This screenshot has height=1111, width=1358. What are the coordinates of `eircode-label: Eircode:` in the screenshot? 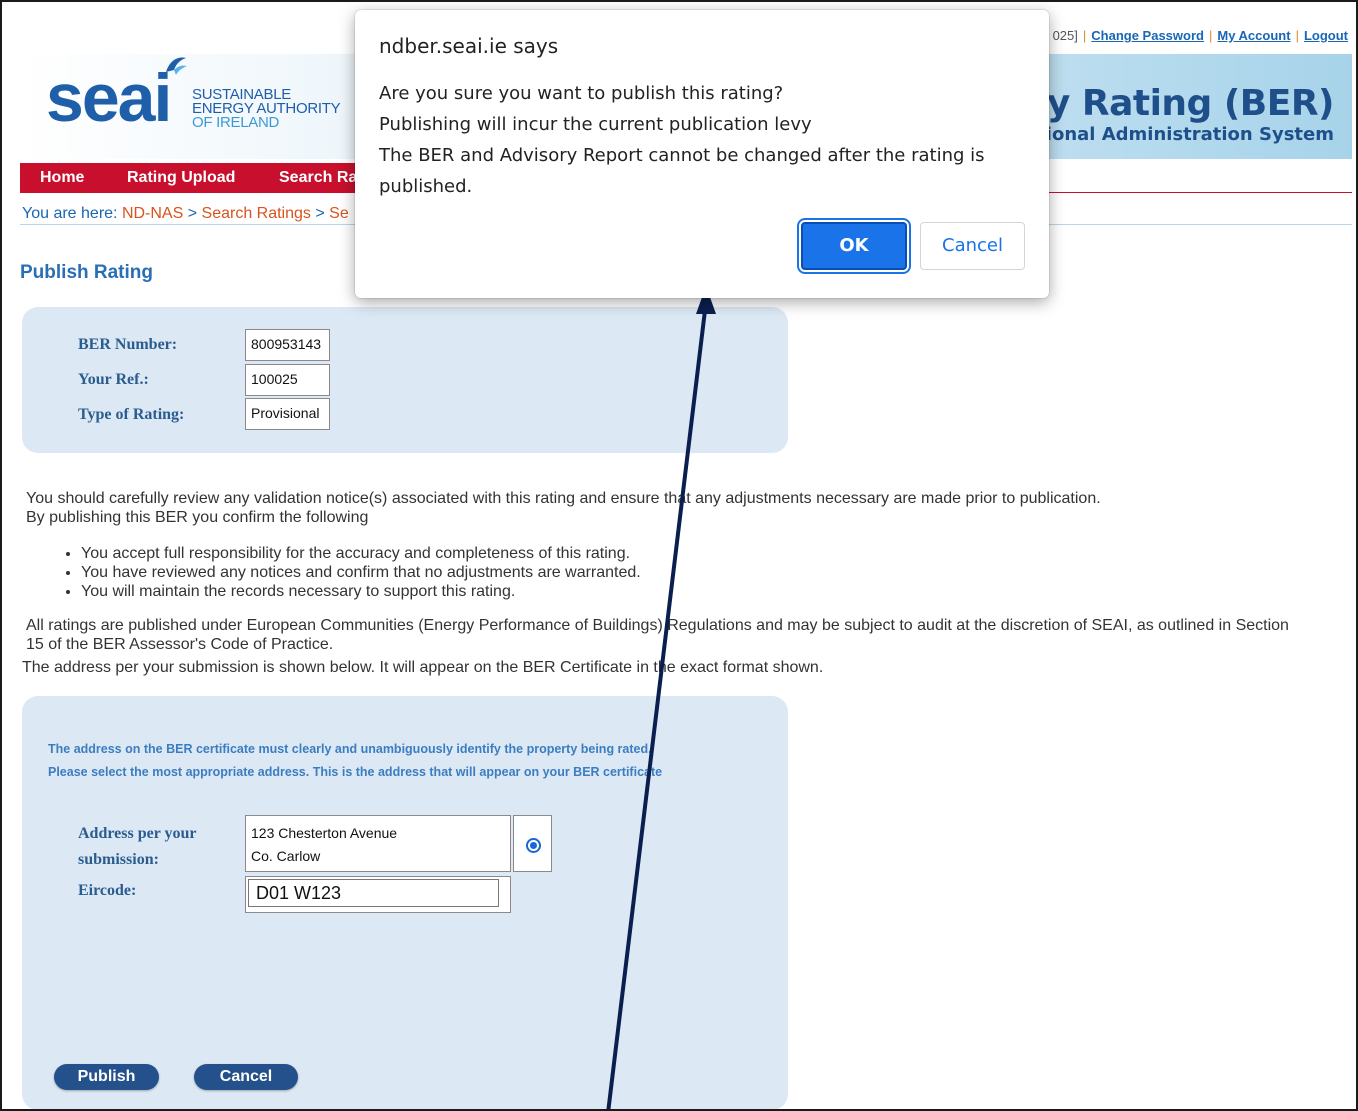 It's located at (107, 890).